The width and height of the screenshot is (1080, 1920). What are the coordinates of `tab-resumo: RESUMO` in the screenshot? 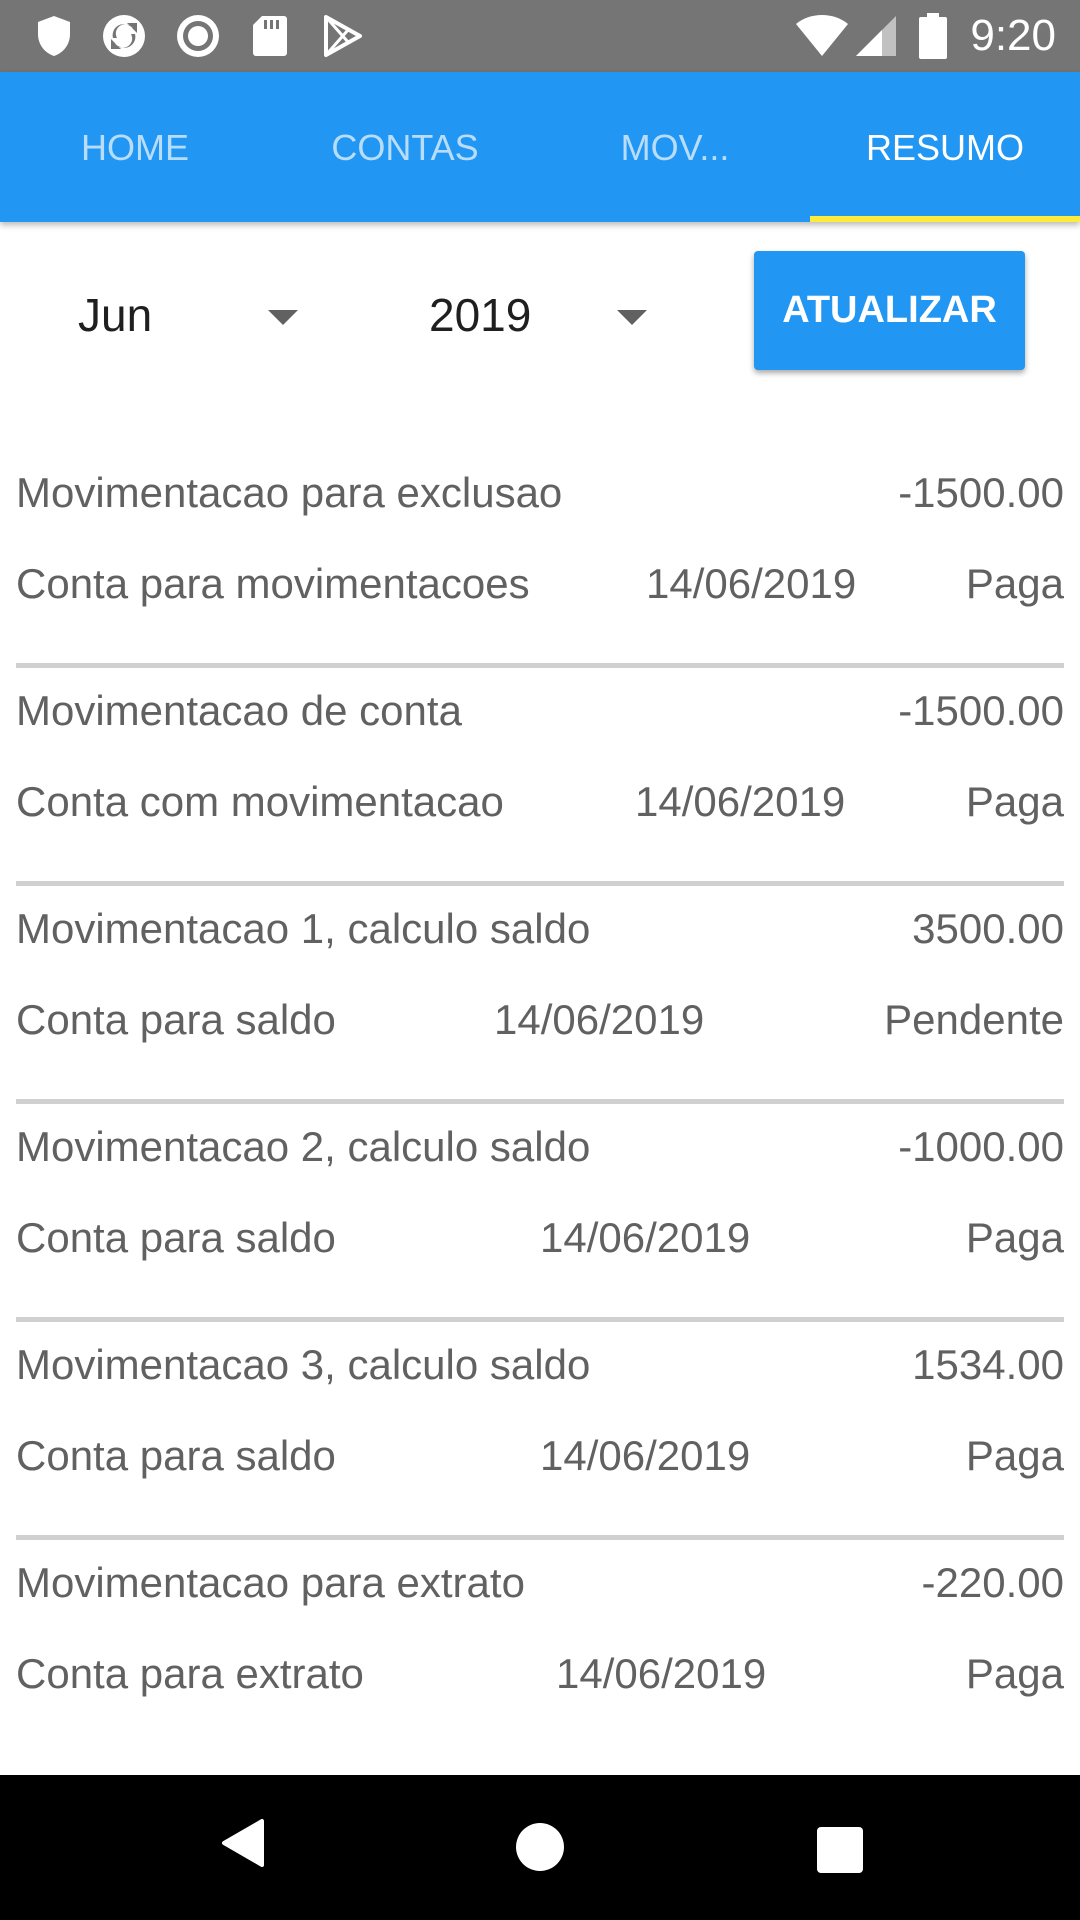 It's located at (945, 147).